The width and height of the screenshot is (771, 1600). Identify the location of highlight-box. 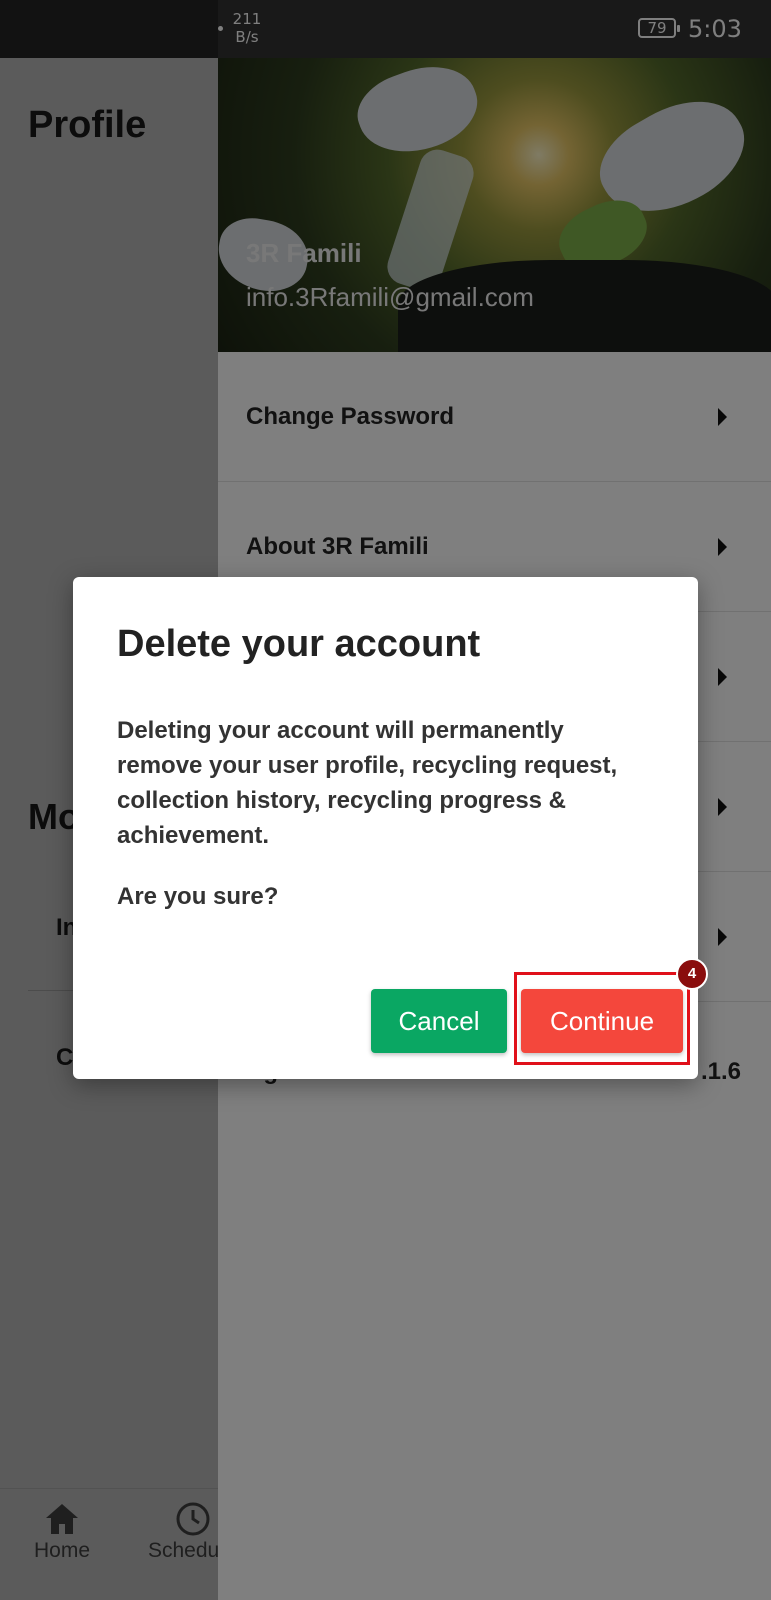
(602, 1018).